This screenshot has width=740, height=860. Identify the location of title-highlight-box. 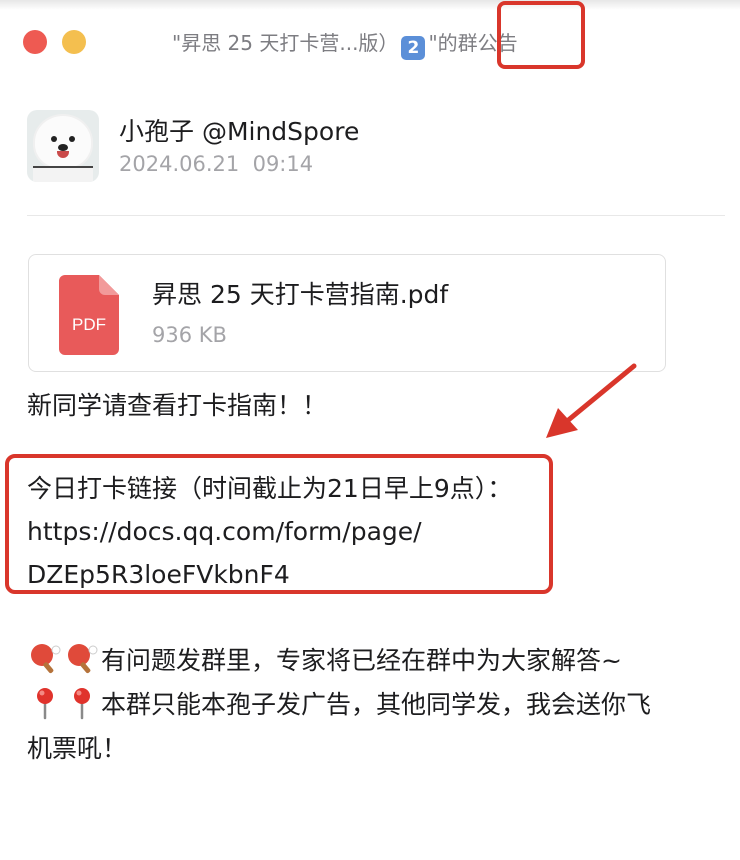
(541, 35).